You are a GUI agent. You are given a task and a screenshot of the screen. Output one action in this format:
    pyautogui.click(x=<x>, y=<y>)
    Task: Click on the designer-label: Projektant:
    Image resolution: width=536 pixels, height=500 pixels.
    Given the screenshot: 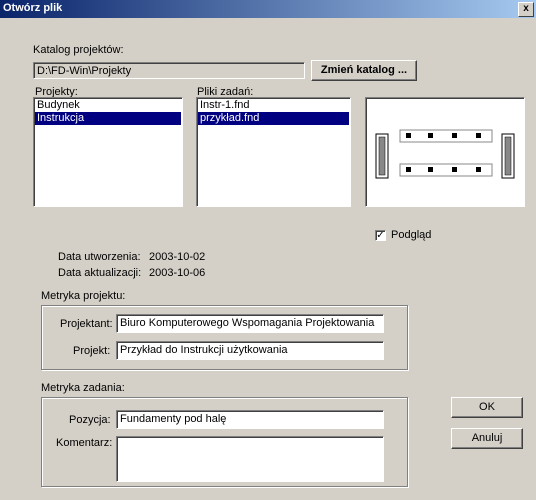 What is the action you would take?
    pyautogui.click(x=86, y=324)
    